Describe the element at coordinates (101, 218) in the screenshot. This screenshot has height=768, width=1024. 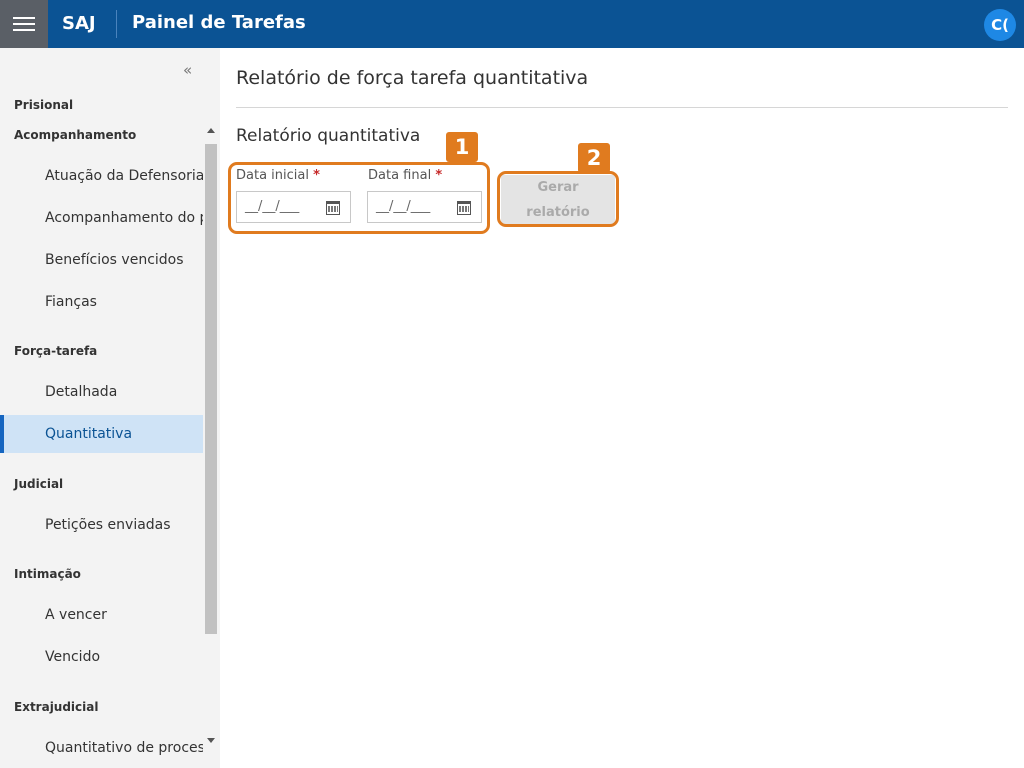
I see `sidebar-item-acompanhamento-processo: Acompanhamento do pre` at that location.